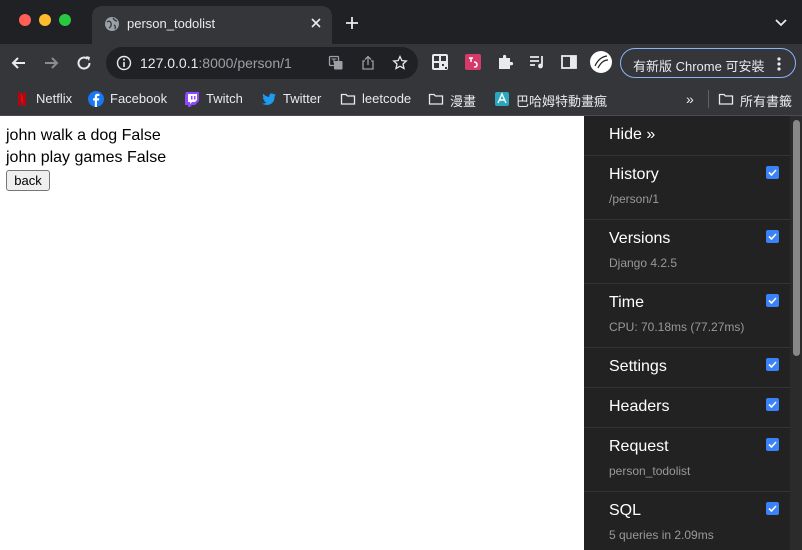 This screenshot has width=802, height=550. What do you see at coordinates (537, 62) in the screenshot?
I see `media-queue-icon` at bounding box center [537, 62].